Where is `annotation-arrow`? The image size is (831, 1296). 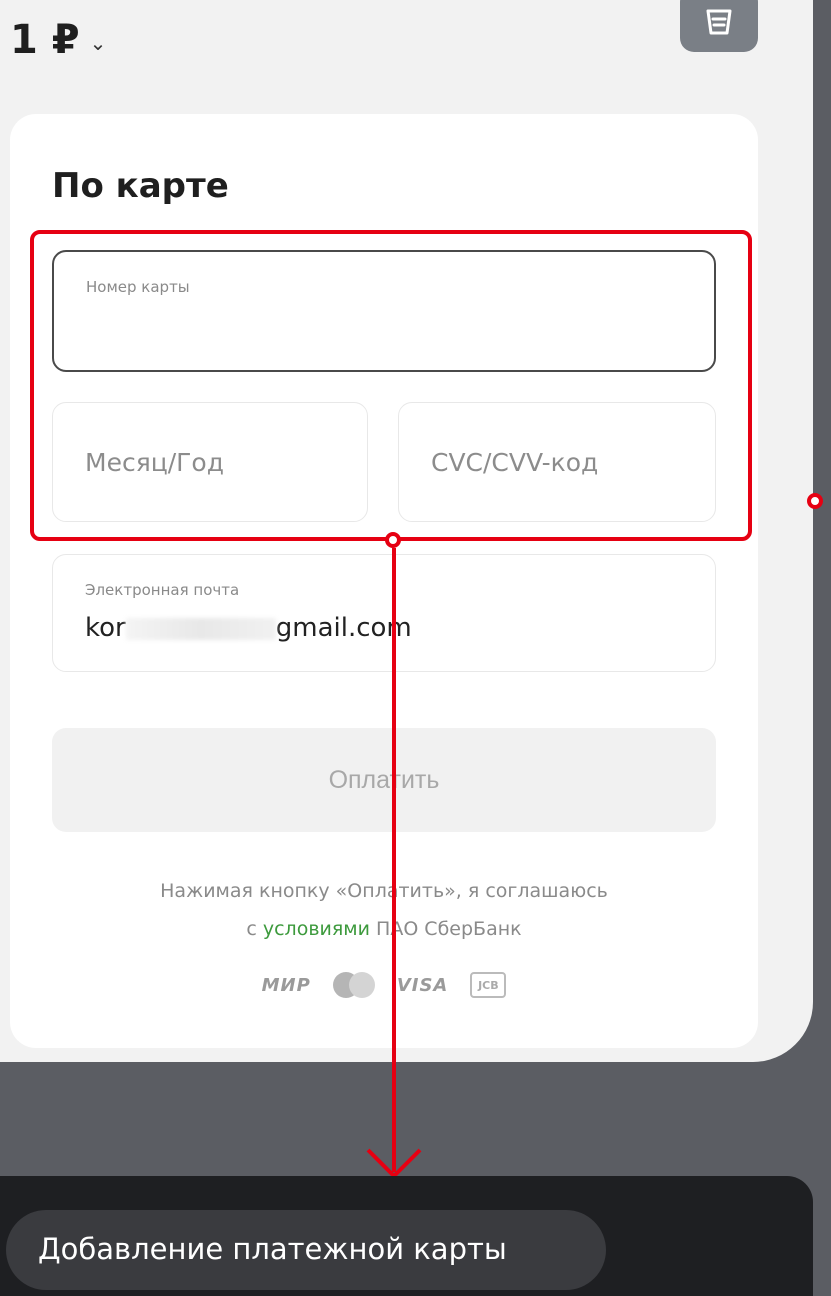 annotation-arrow is located at coordinates (394, 863).